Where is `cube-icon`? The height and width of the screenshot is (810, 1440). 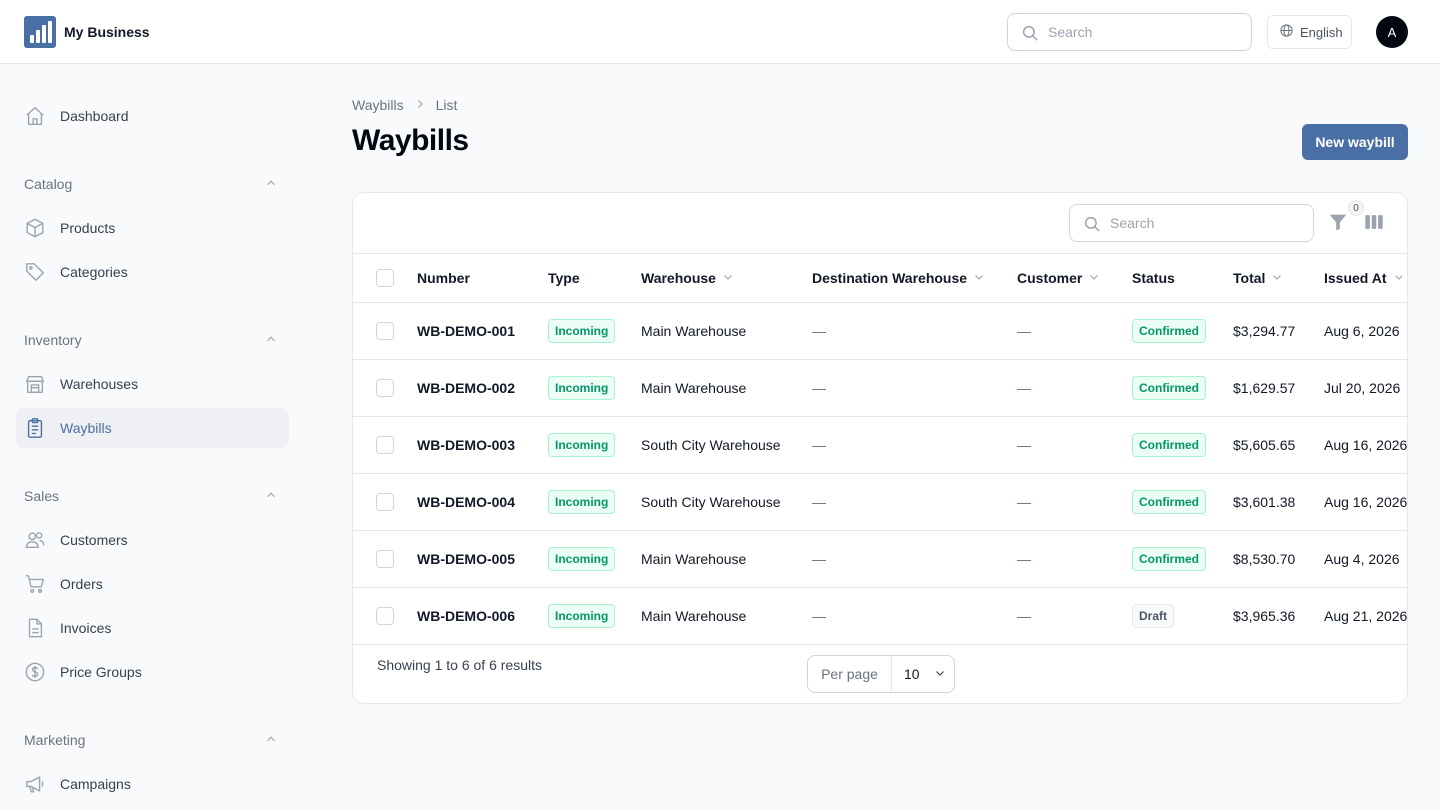
cube-icon is located at coordinates (35, 228).